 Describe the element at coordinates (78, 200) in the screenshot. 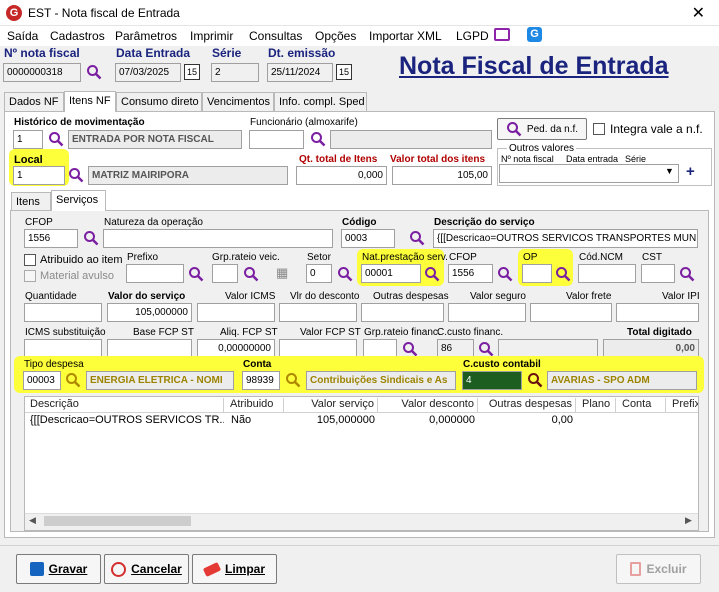

I see `subtab-servicos: Serviços` at that location.